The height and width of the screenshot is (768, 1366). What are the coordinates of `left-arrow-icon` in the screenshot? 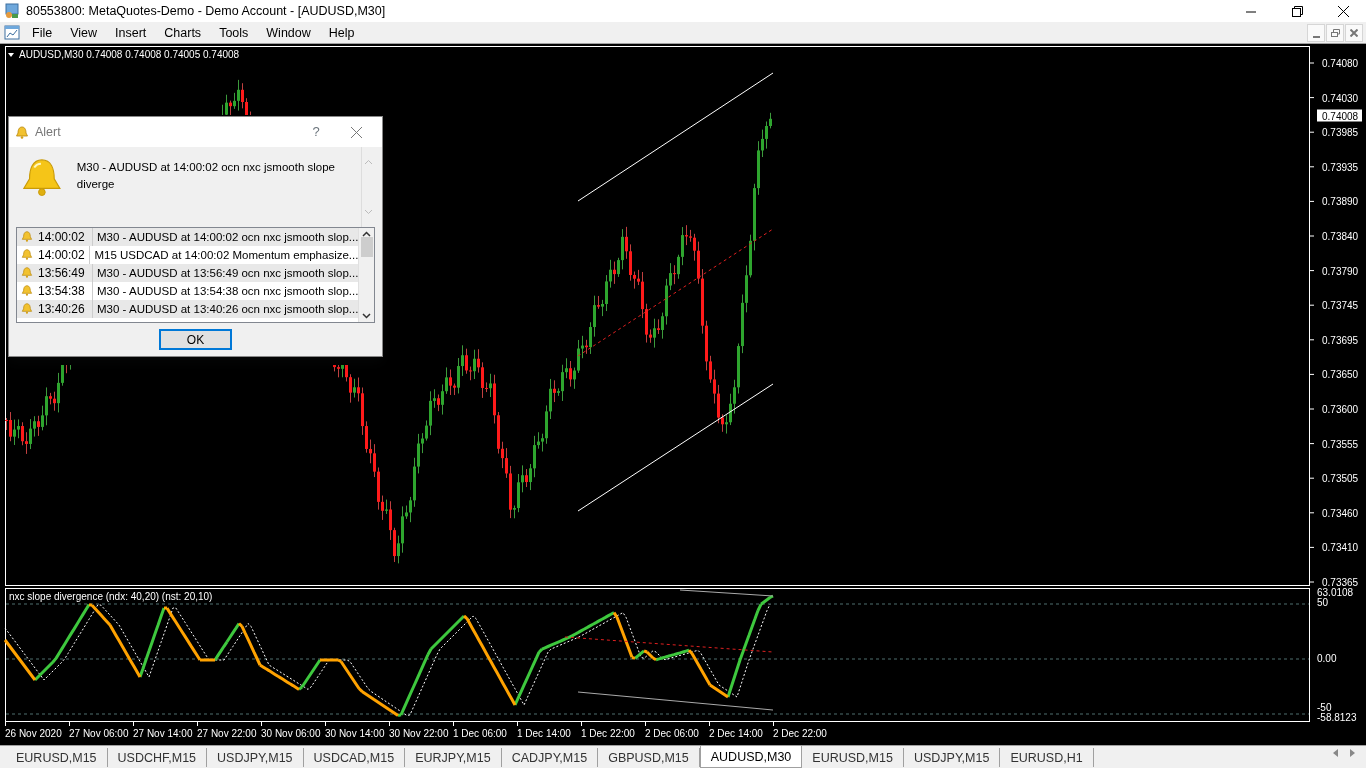 It's located at (1336, 753).